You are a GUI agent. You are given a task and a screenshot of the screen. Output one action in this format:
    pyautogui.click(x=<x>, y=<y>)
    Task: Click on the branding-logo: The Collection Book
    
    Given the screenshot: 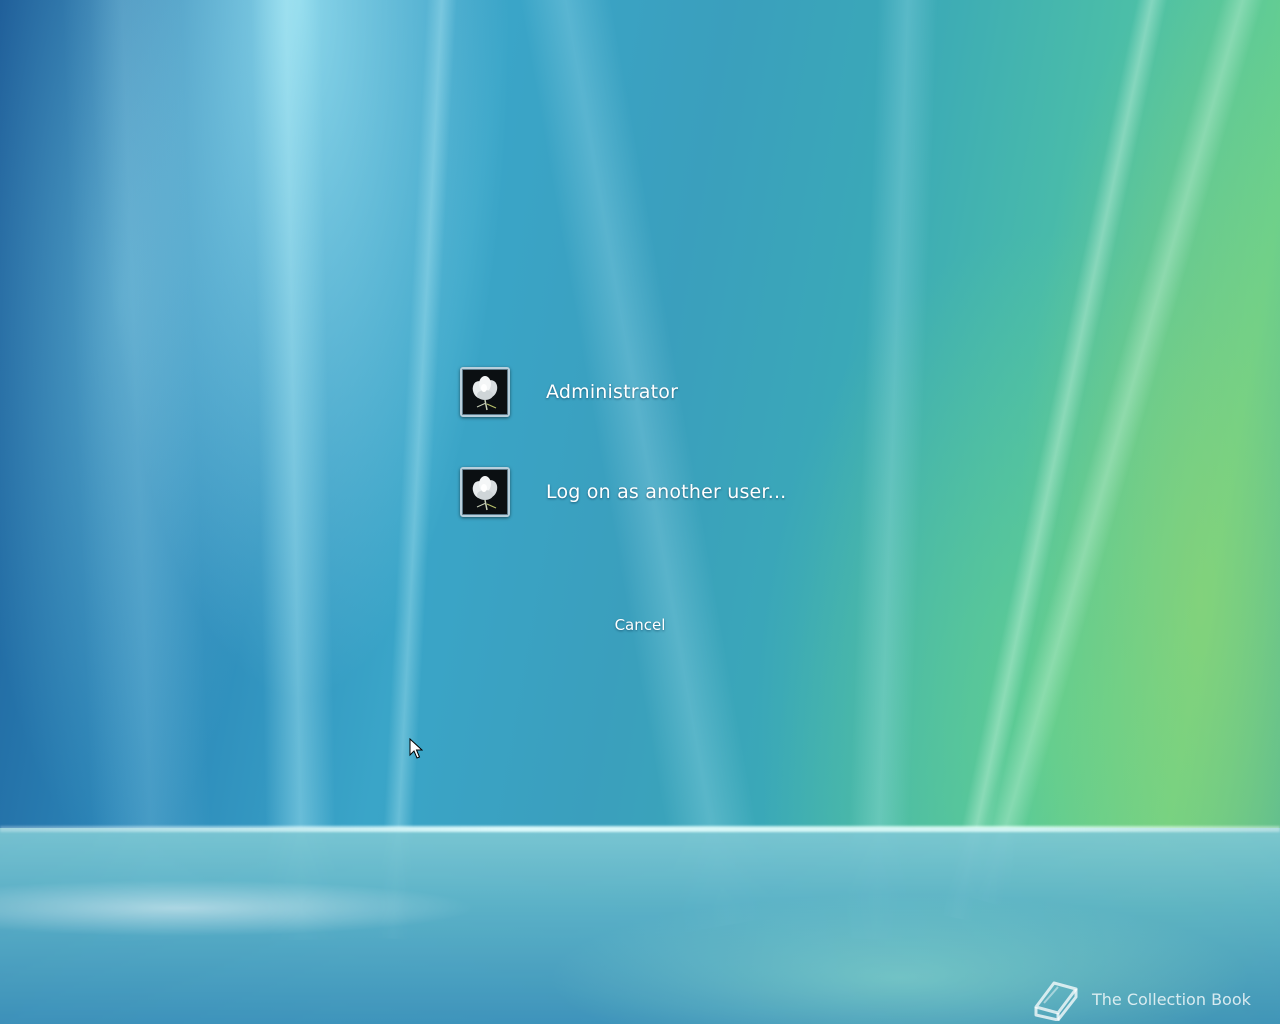 What is the action you would take?
    pyautogui.click(x=1150, y=999)
    